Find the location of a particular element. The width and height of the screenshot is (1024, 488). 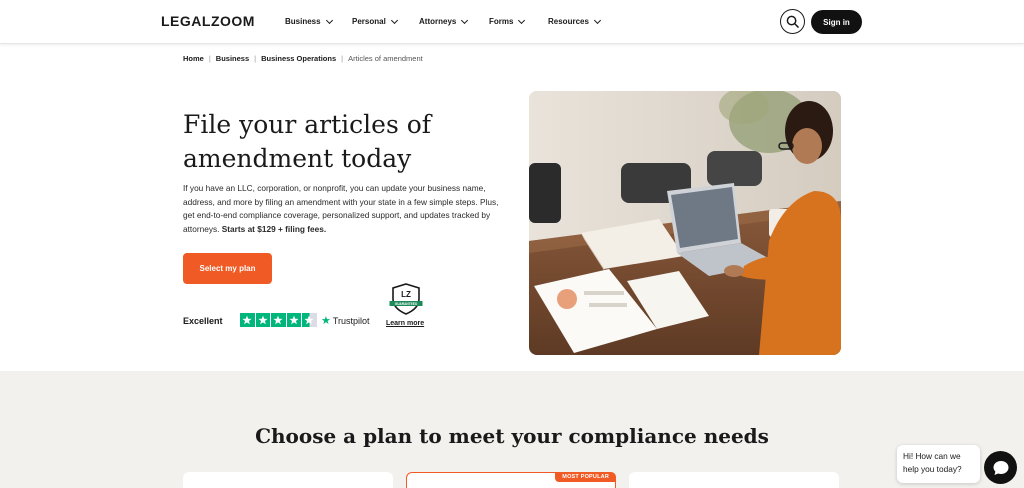

nav-business: Business is located at coordinates (309, 21).